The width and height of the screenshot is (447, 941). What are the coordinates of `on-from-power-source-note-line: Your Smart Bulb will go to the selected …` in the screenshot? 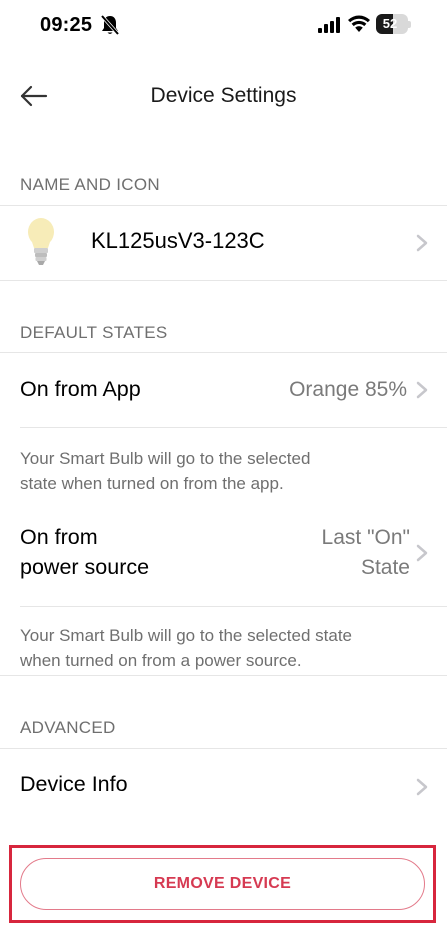 It's located at (186, 635).